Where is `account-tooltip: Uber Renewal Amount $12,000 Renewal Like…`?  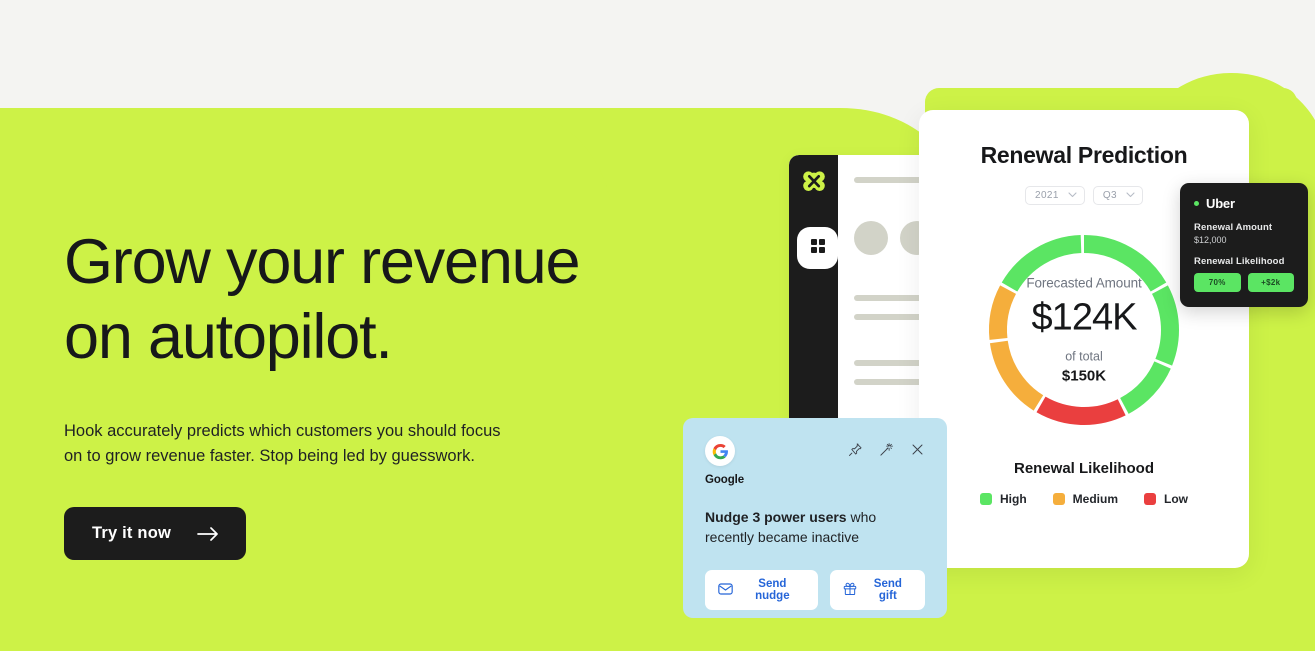
account-tooltip: Uber Renewal Amount $12,000 Renewal Like… is located at coordinates (1244, 245).